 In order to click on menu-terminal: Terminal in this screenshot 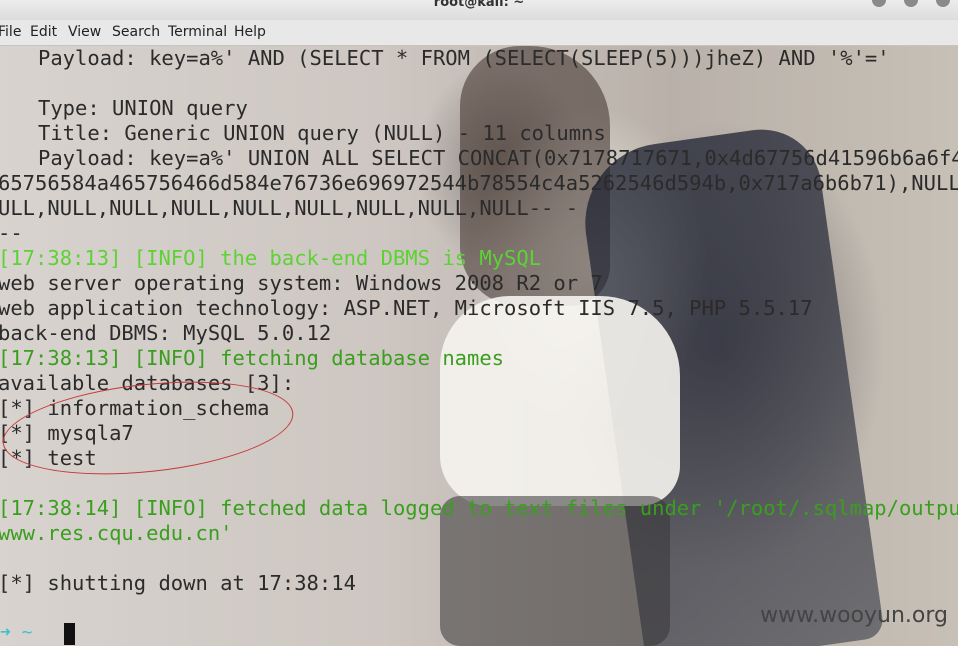, I will do `click(197, 32)`.